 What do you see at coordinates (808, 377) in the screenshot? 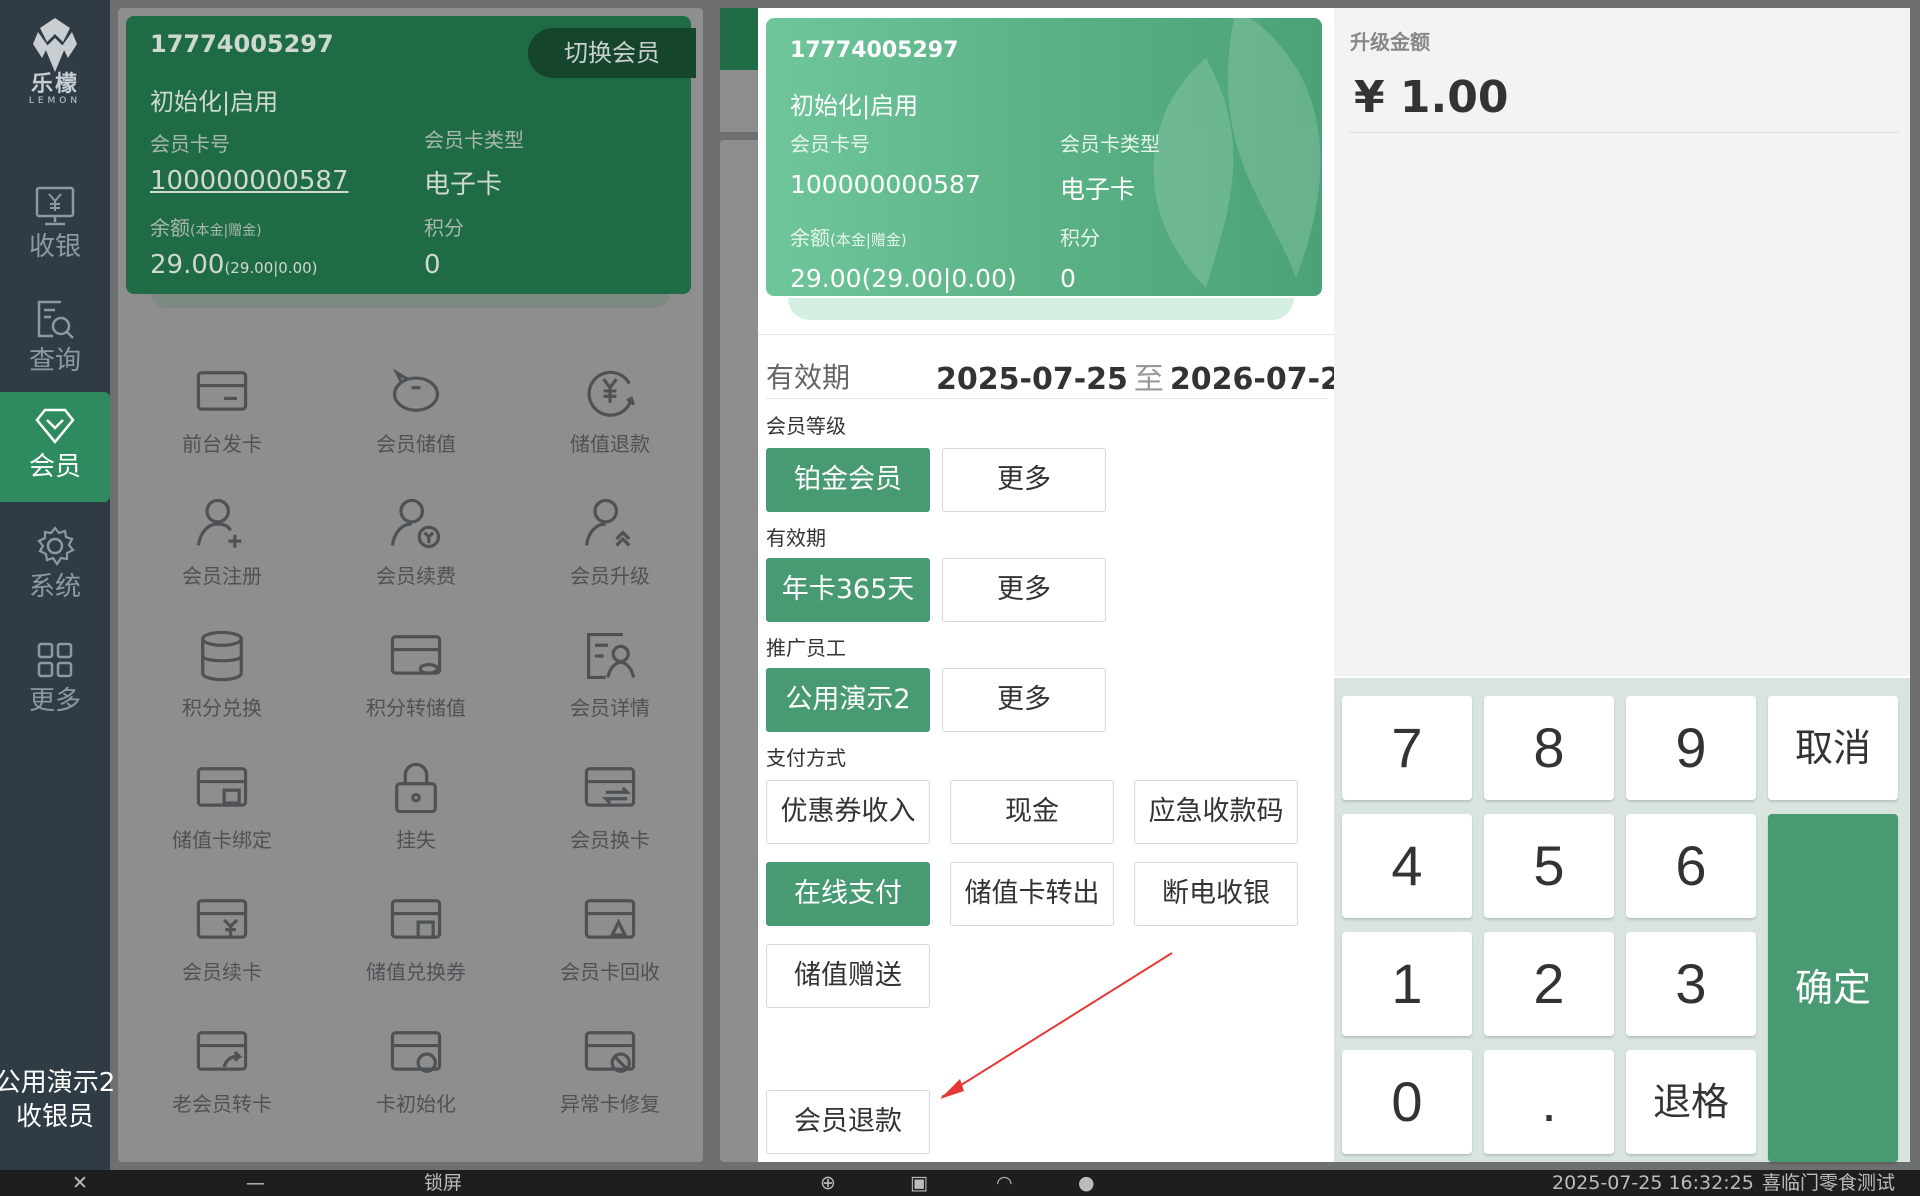
I see `validity-label: 有效期` at bounding box center [808, 377].